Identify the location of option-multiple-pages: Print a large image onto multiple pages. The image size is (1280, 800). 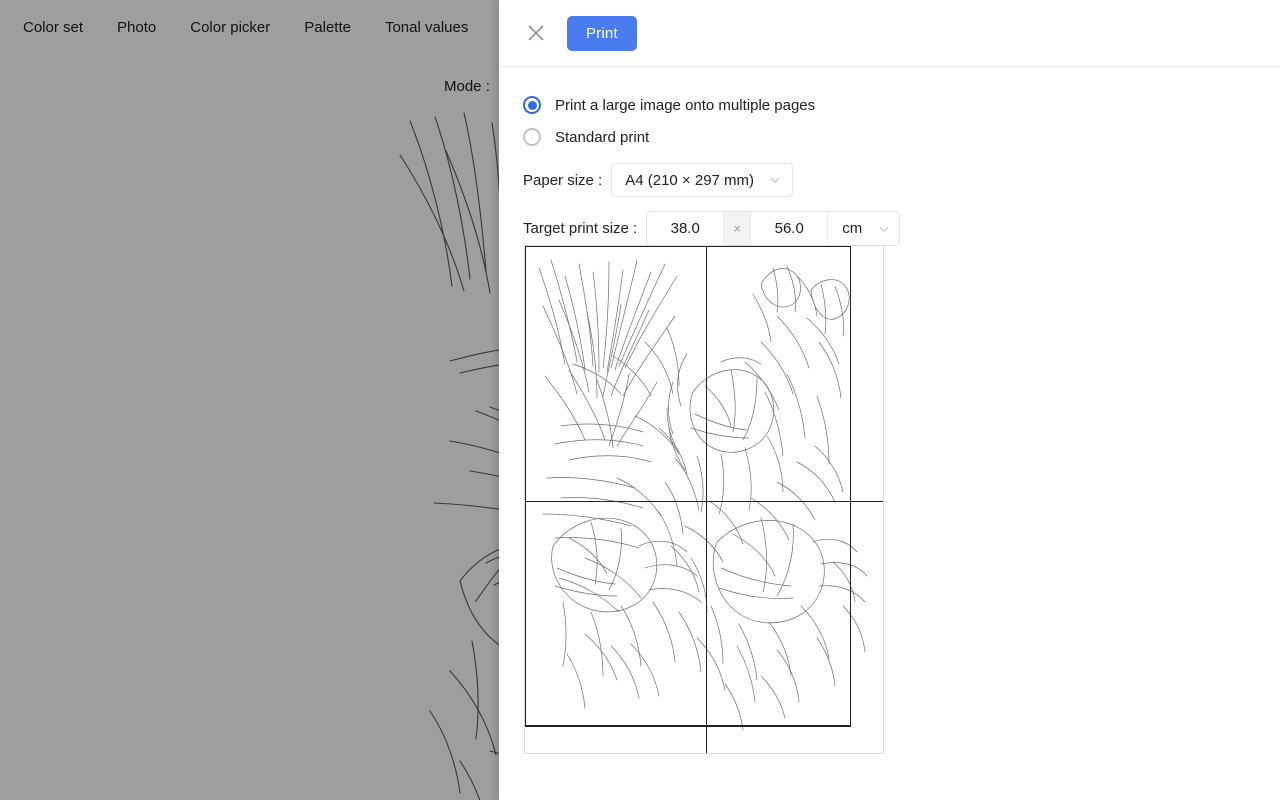
(889, 105).